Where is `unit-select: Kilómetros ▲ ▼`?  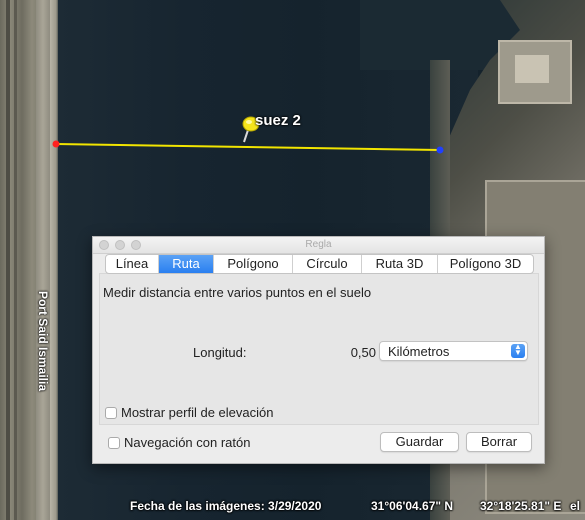
unit-select: Kilómetros ▲ ▼ is located at coordinates (453, 351).